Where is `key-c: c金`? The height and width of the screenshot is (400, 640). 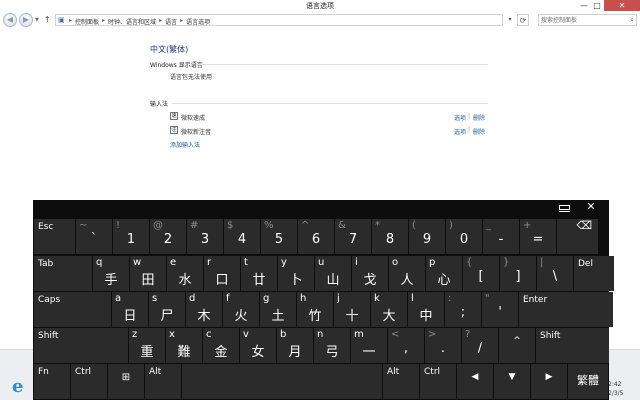 key-c: c金 is located at coordinates (221, 345).